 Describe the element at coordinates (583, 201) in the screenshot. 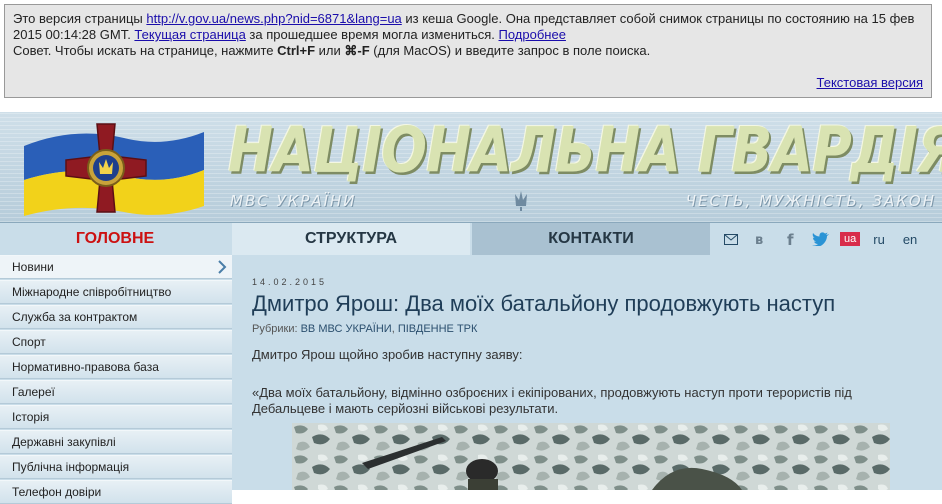

I see `site-motto: МВС УКРАЇНИ ЧЕСТЬ, МУЖНІСТЬ, ЗАКОН` at that location.